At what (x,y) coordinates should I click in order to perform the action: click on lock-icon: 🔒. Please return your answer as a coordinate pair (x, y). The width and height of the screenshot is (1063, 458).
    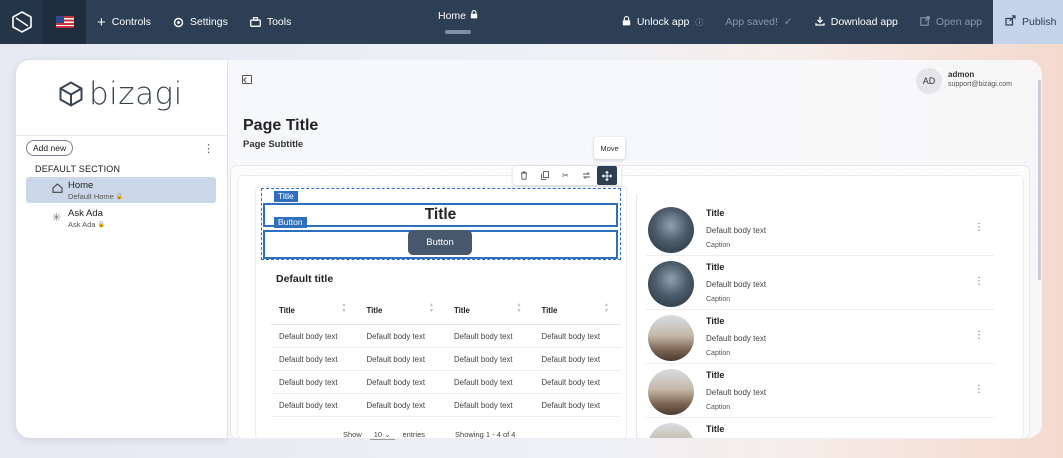
    Looking at the image, I should click on (119, 197).